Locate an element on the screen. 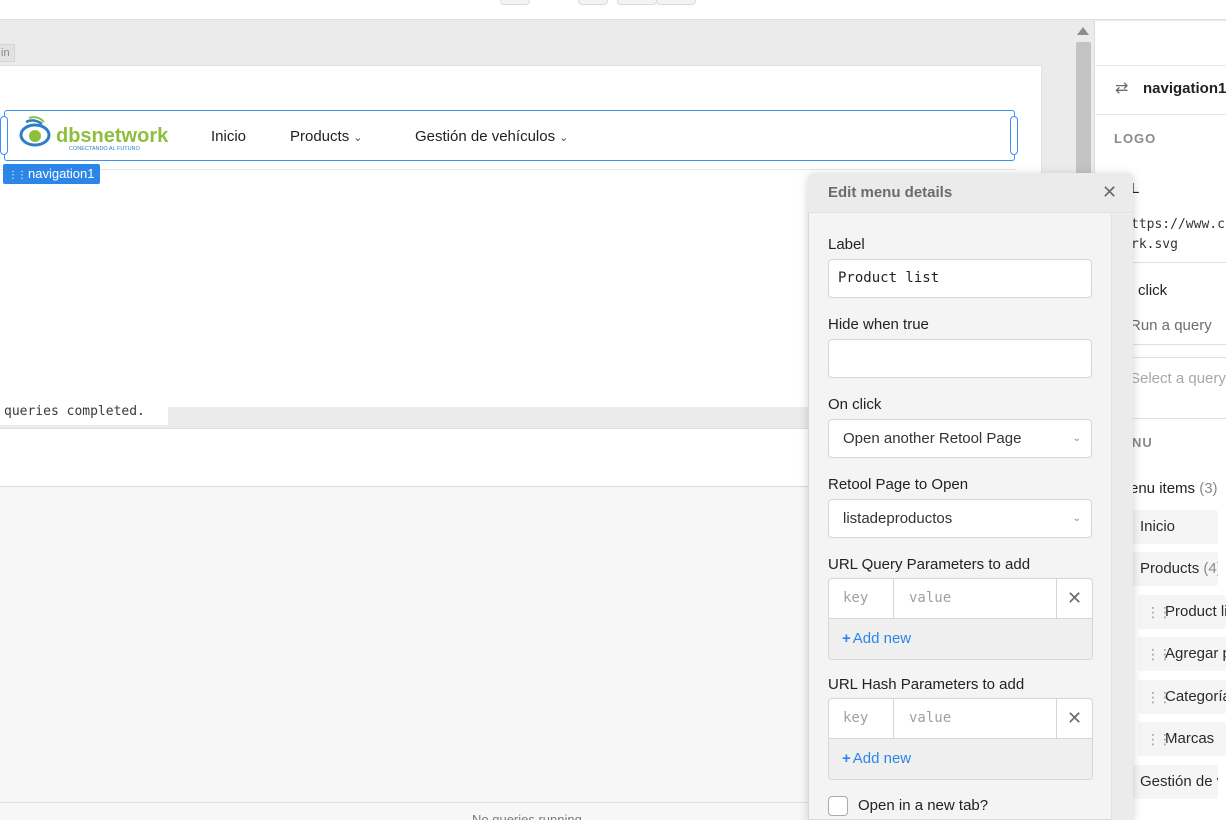 The image size is (1226, 820). nav-item-gestion-vehiculos: Gestión de vehículos ⌄ is located at coordinates (491, 136).